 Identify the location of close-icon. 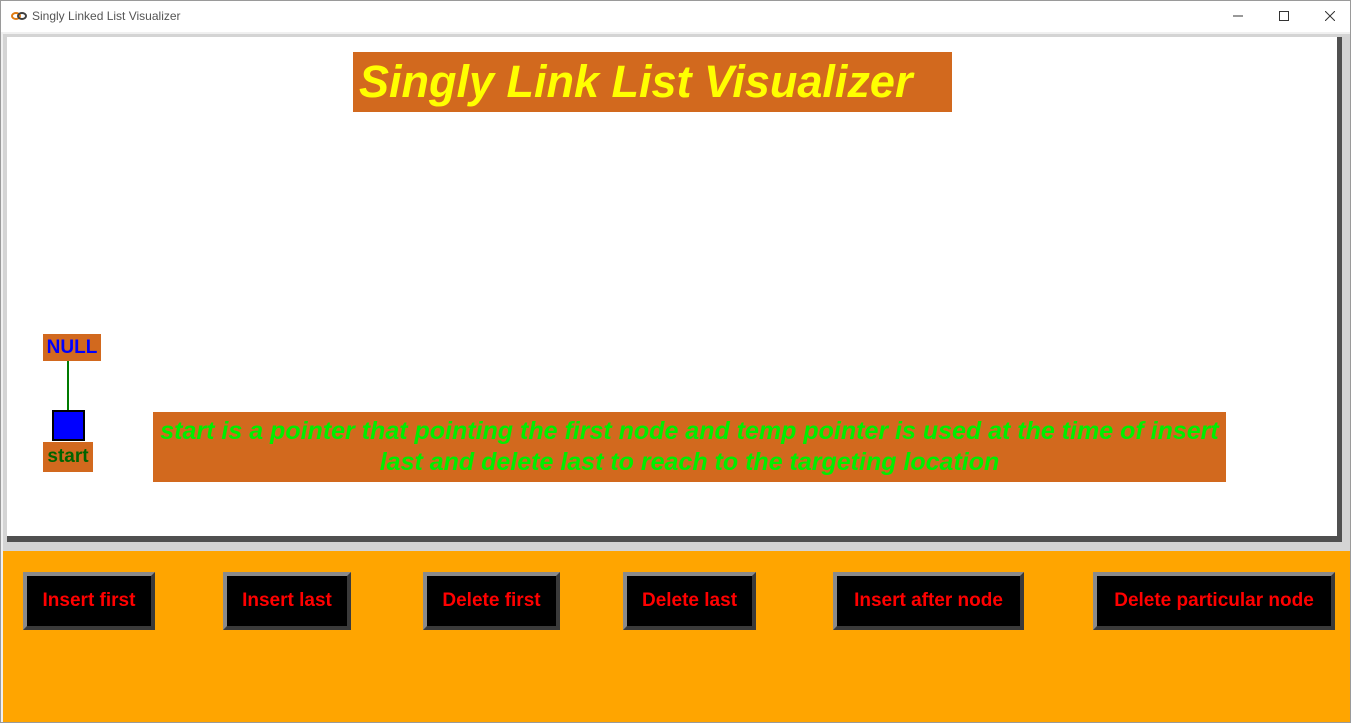
(1330, 16).